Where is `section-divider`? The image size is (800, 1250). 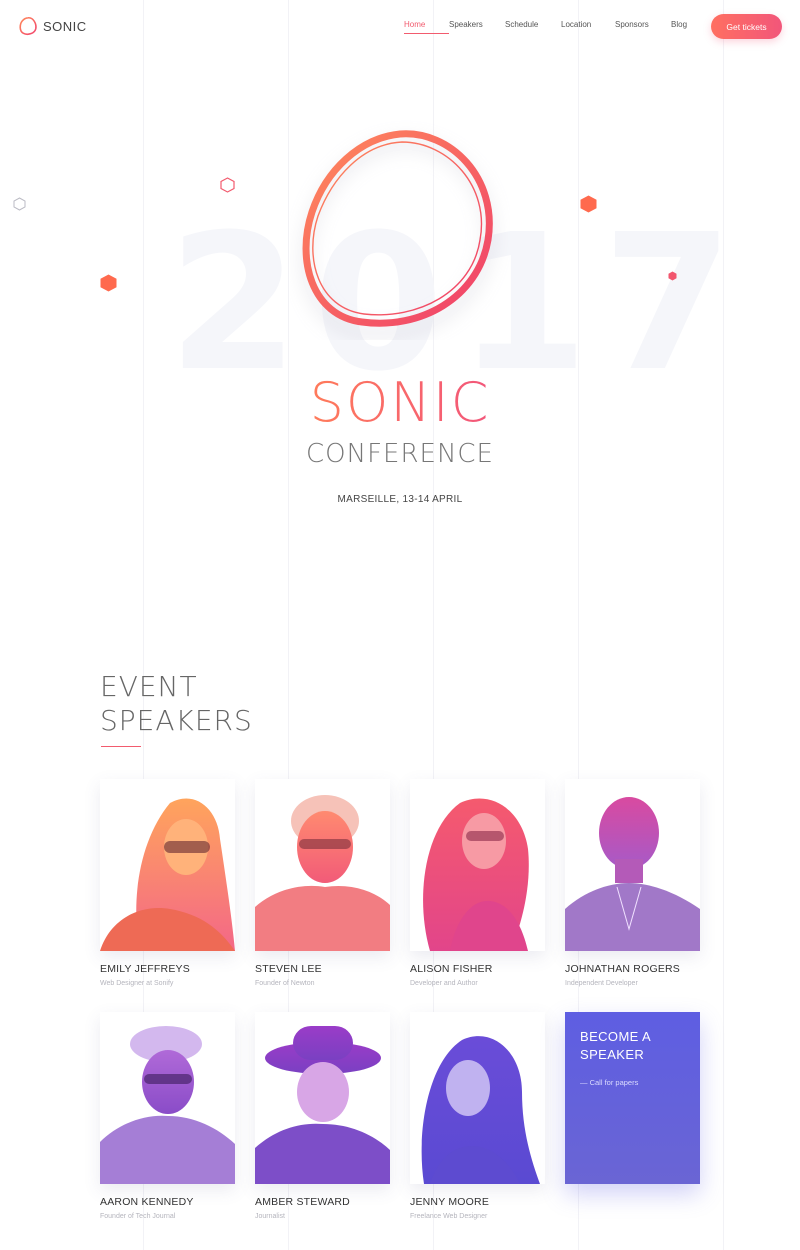
section-divider is located at coordinates (121, 746).